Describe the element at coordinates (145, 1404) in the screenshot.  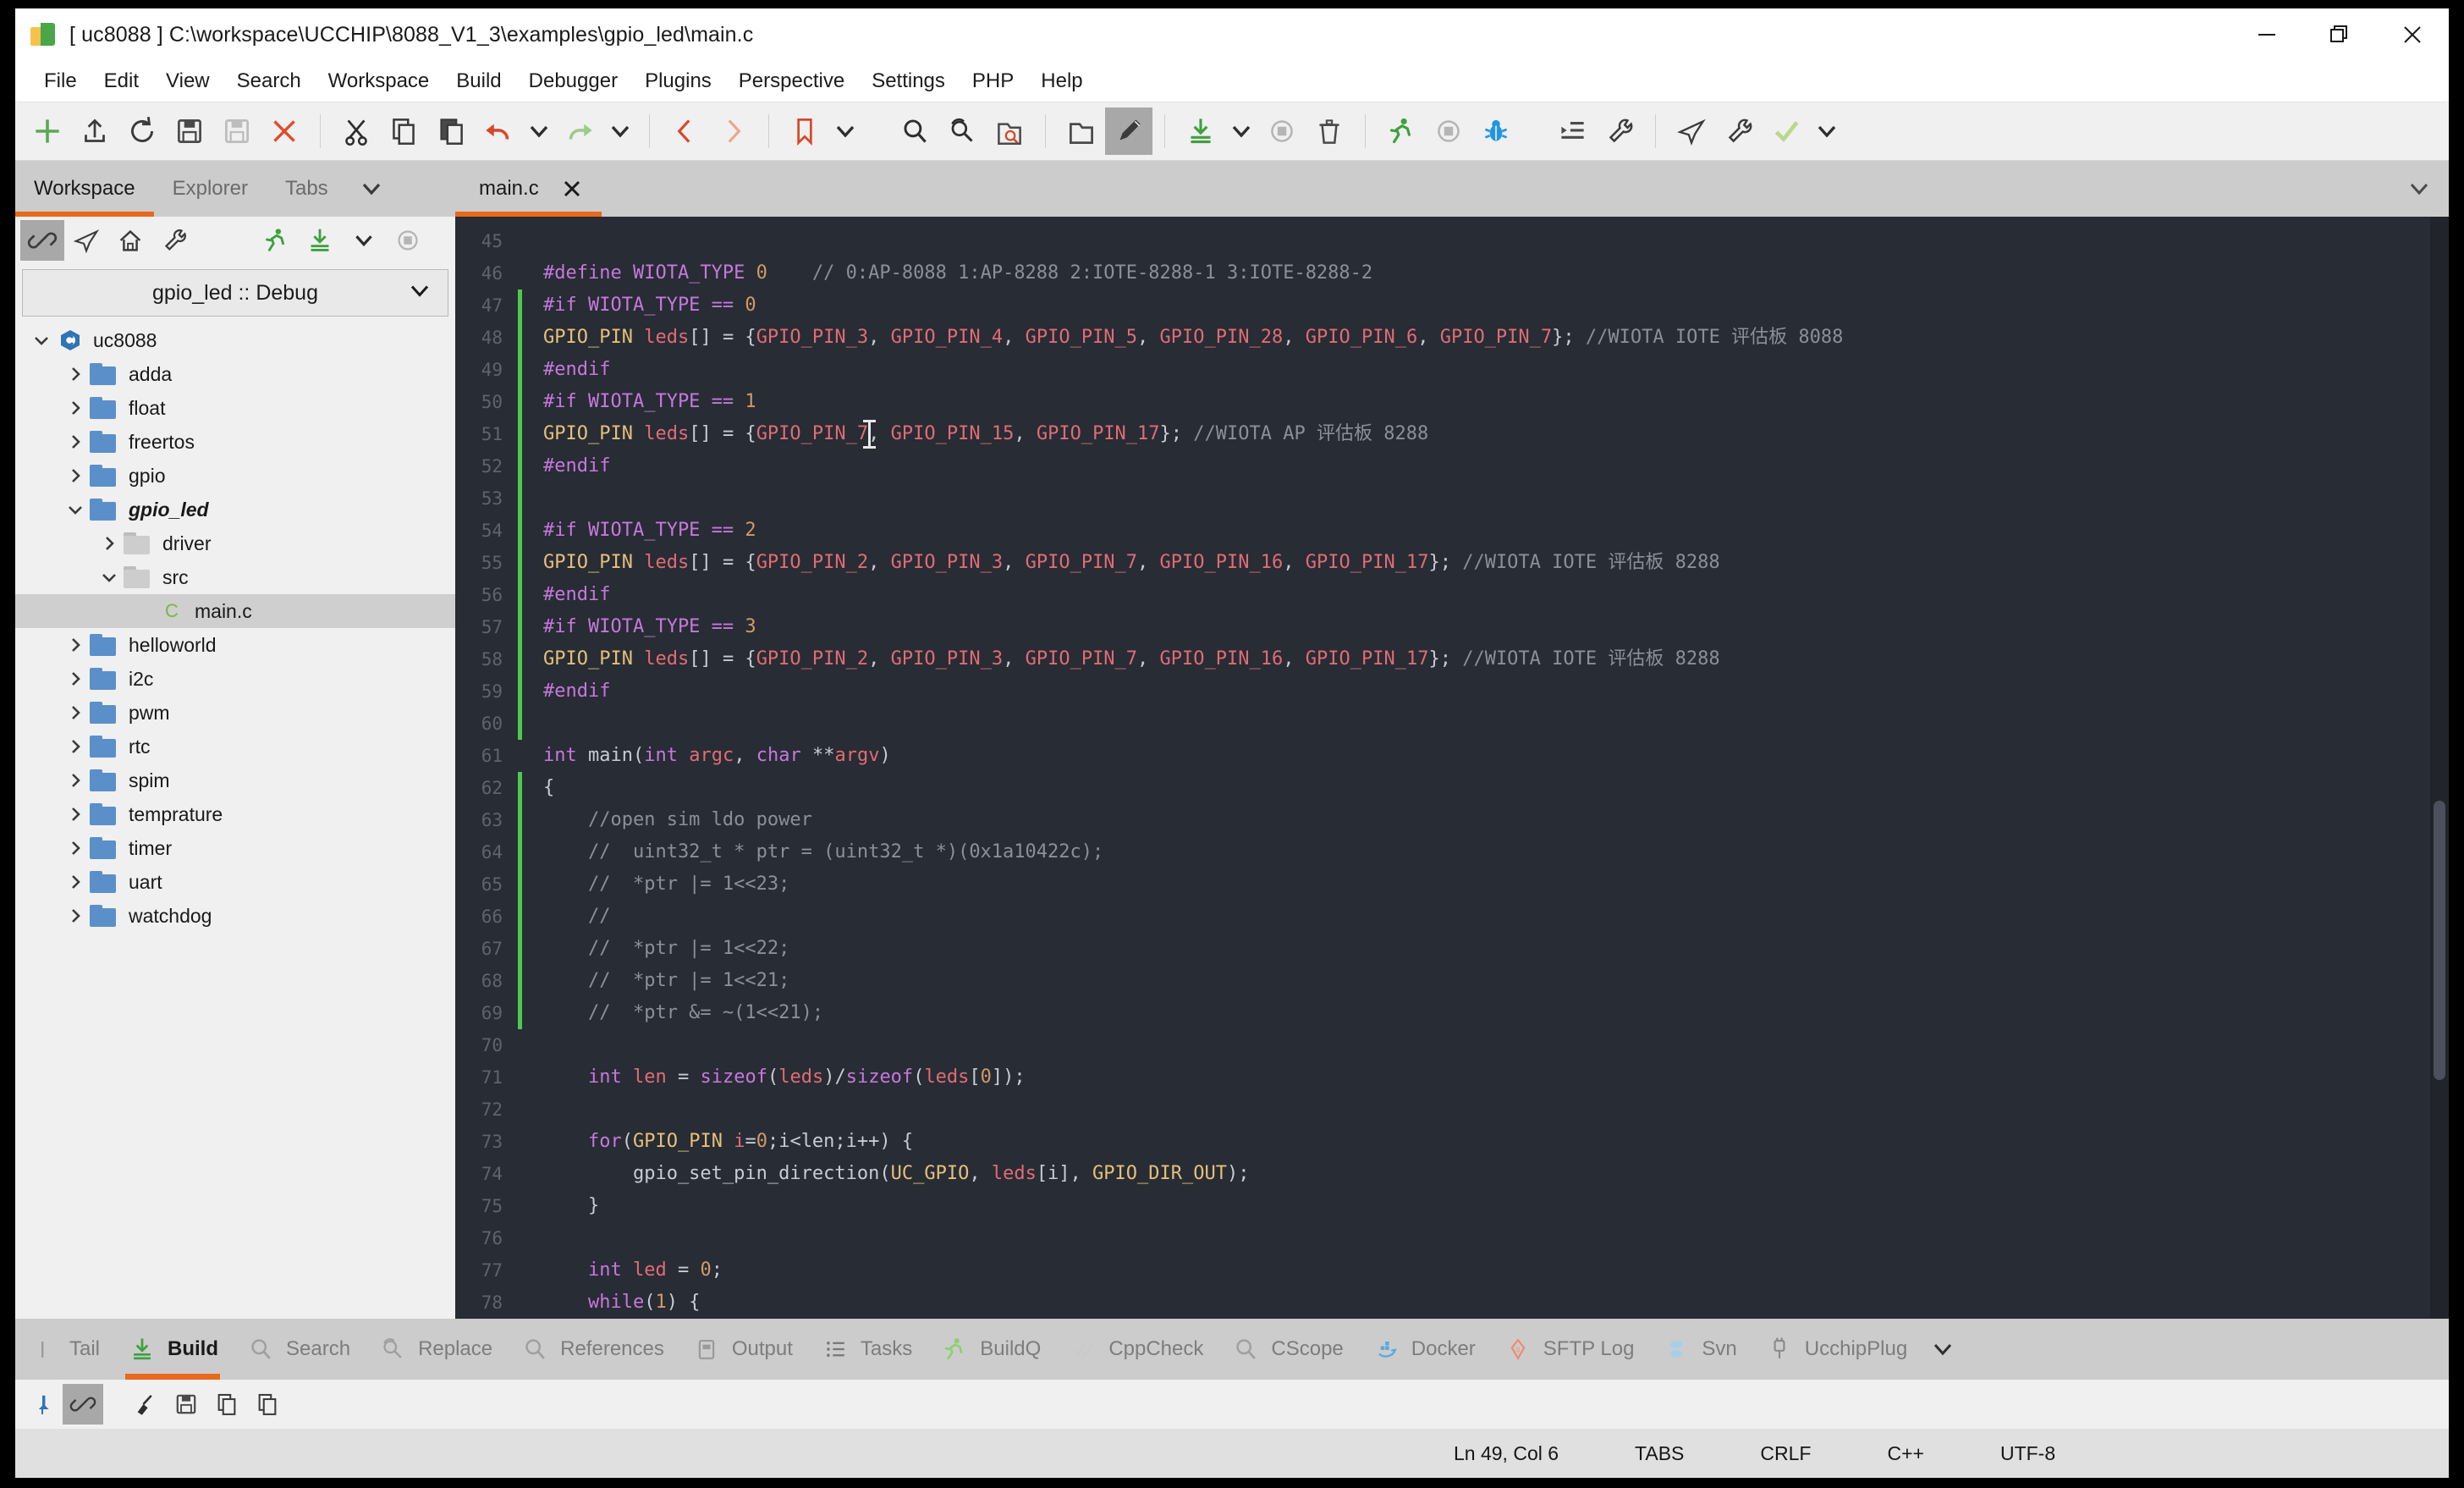
I see `clear-icon` at that location.